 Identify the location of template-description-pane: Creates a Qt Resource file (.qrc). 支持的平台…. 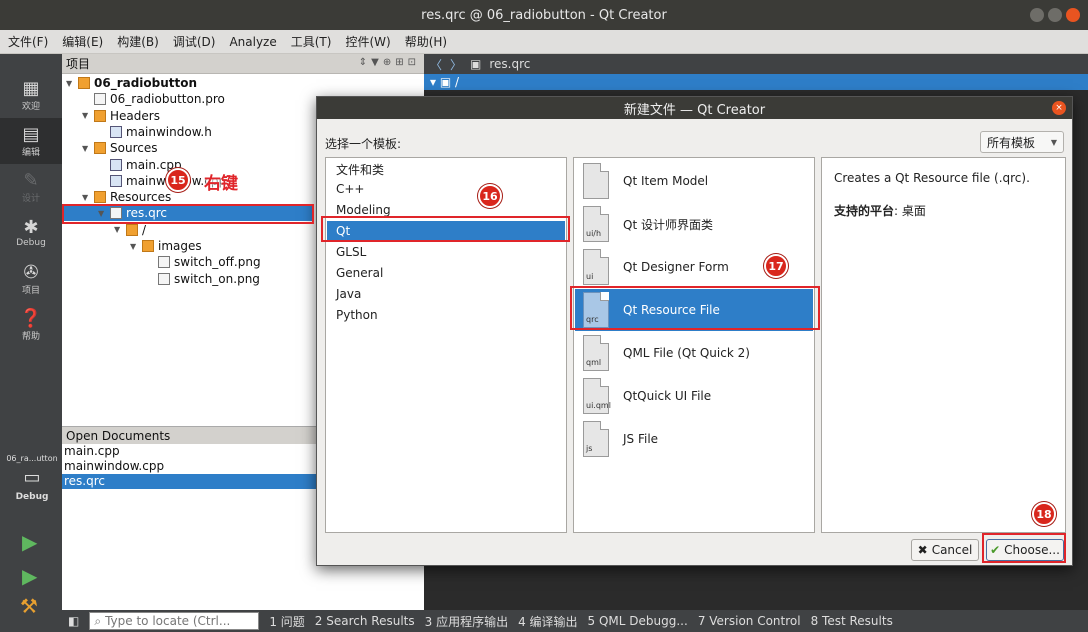
(943, 345).